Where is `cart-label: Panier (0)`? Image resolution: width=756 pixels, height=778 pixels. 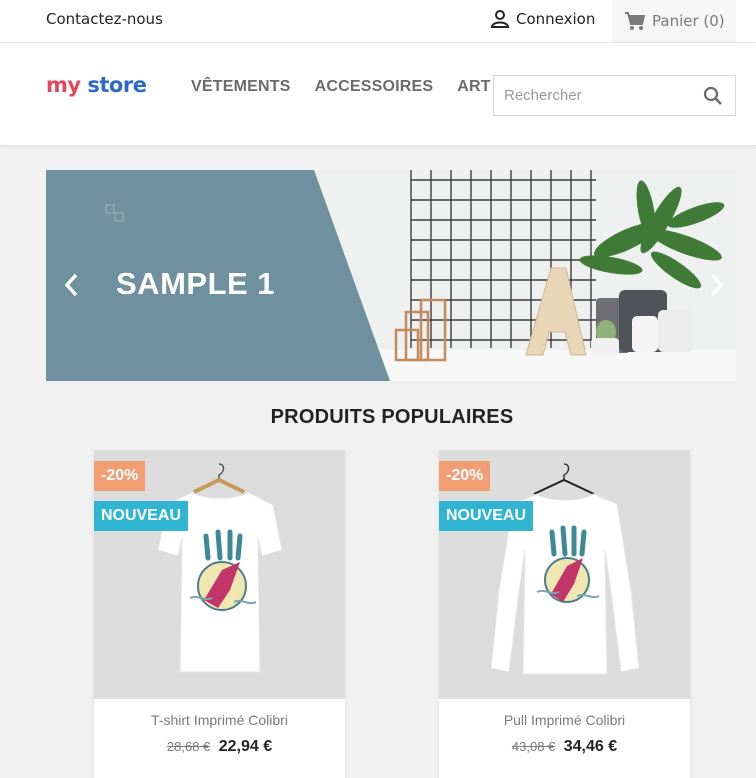 cart-label: Panier (0) is located at coordinates (688, 21).